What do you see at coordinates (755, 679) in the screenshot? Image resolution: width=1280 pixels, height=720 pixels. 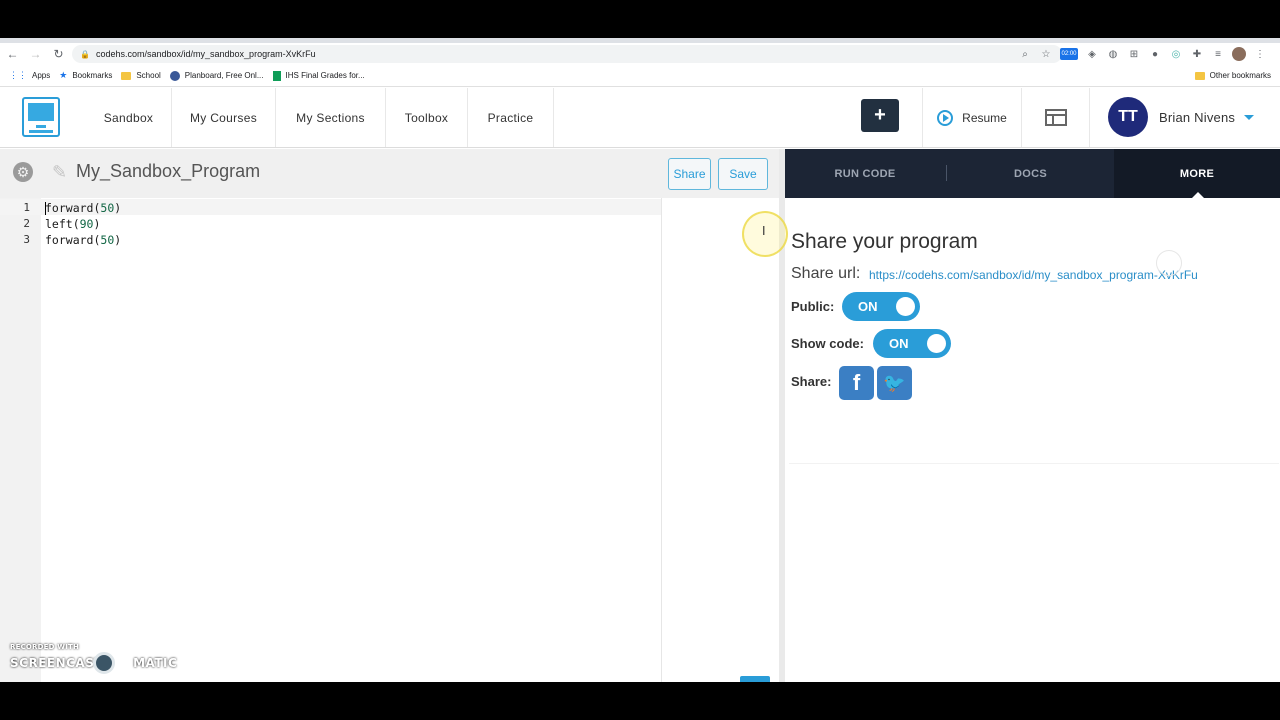 I see `scroll-tab` at bounding box center [755, 679].